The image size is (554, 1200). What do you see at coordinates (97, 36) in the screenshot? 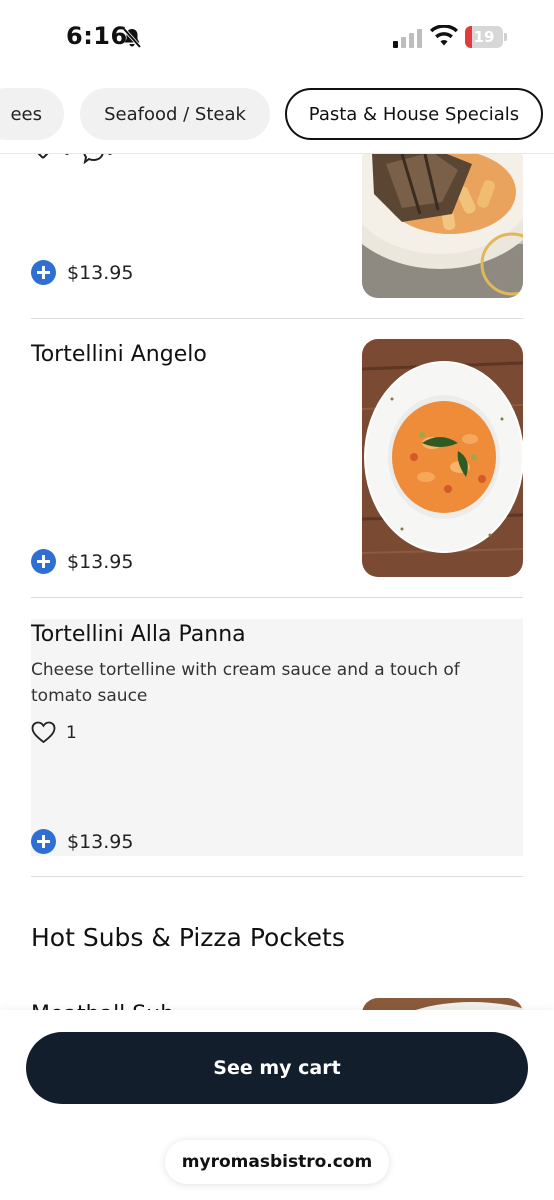
I see `status-time: 6:16` at bounding box center [97, 36].